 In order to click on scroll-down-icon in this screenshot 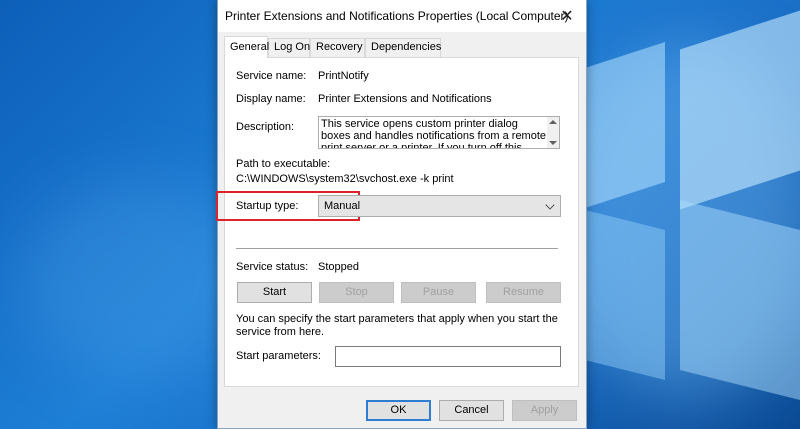, I will do `click(553, 143)`.